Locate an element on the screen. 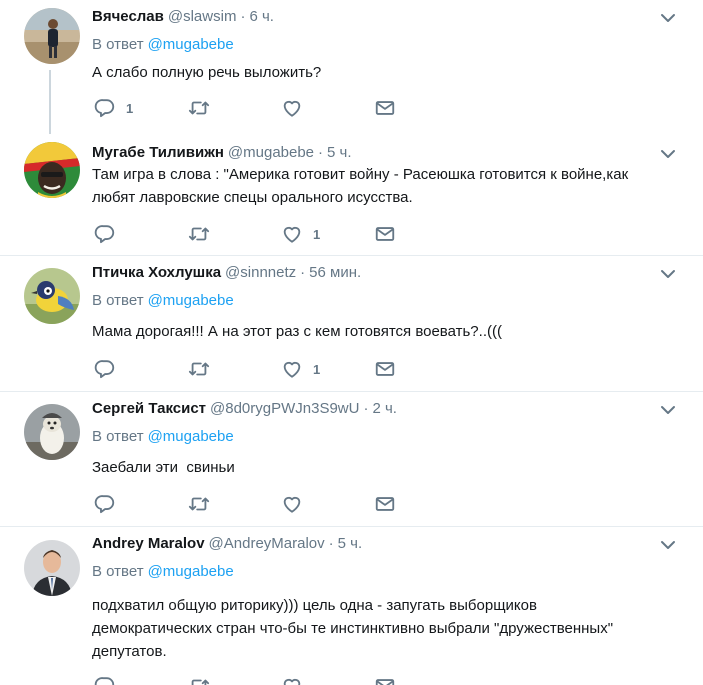 The width and height of the screenshot is (703, 685). tweet-text-line: Заебали эти свиньи is located at coordinates (163, 467).